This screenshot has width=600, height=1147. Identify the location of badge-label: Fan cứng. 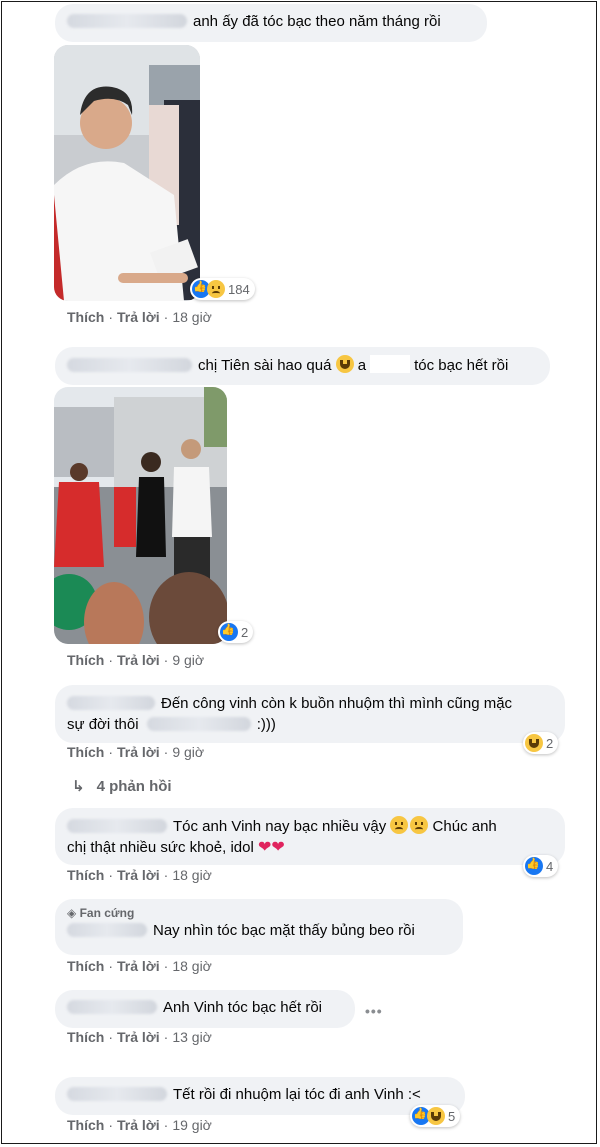
(107, 913).